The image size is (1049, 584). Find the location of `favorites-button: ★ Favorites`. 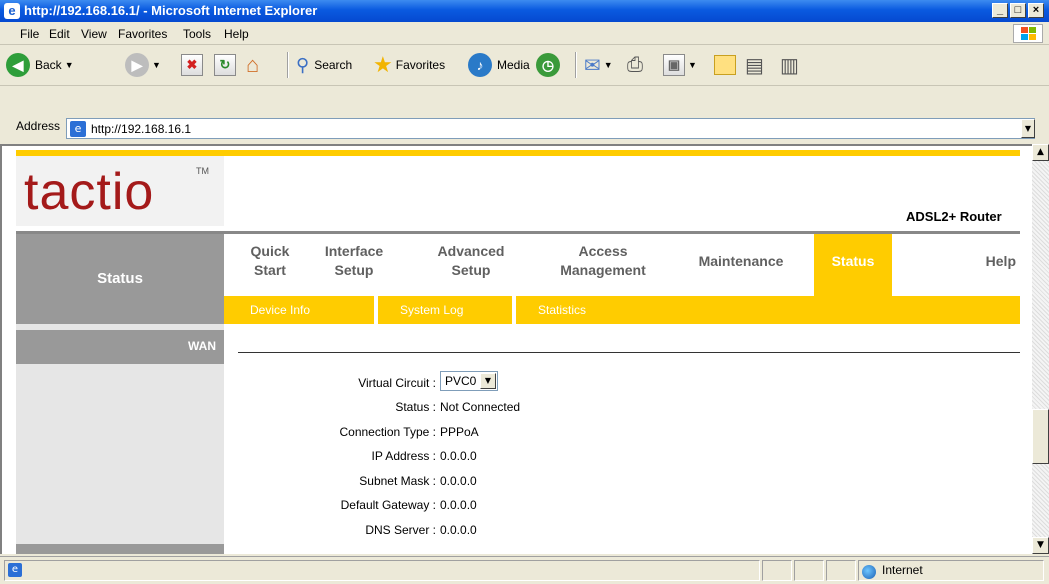

favorites-button: ★ Favorites is located at coordinates (409, 65).